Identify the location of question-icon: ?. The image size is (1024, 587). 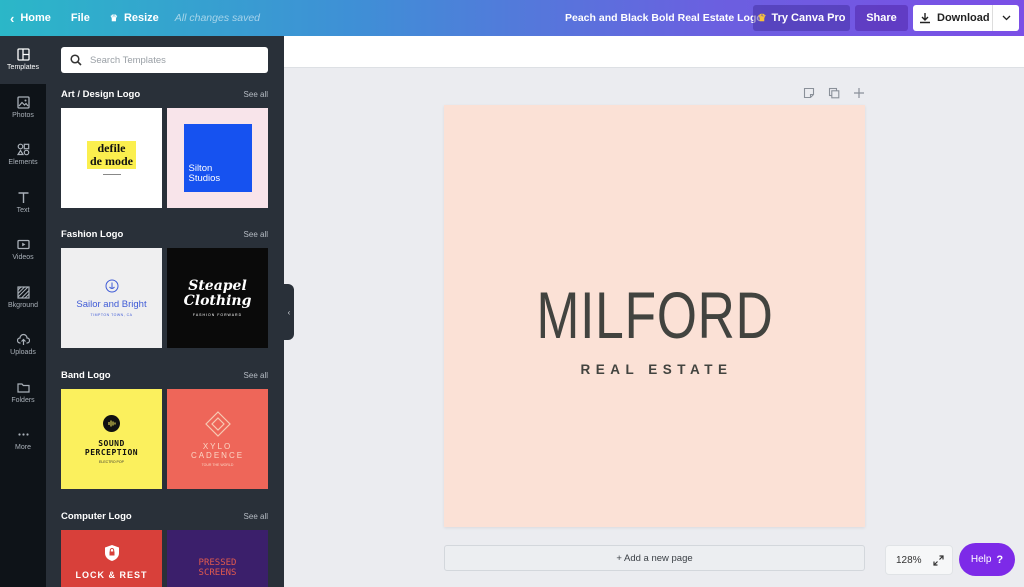
(1000, 559).